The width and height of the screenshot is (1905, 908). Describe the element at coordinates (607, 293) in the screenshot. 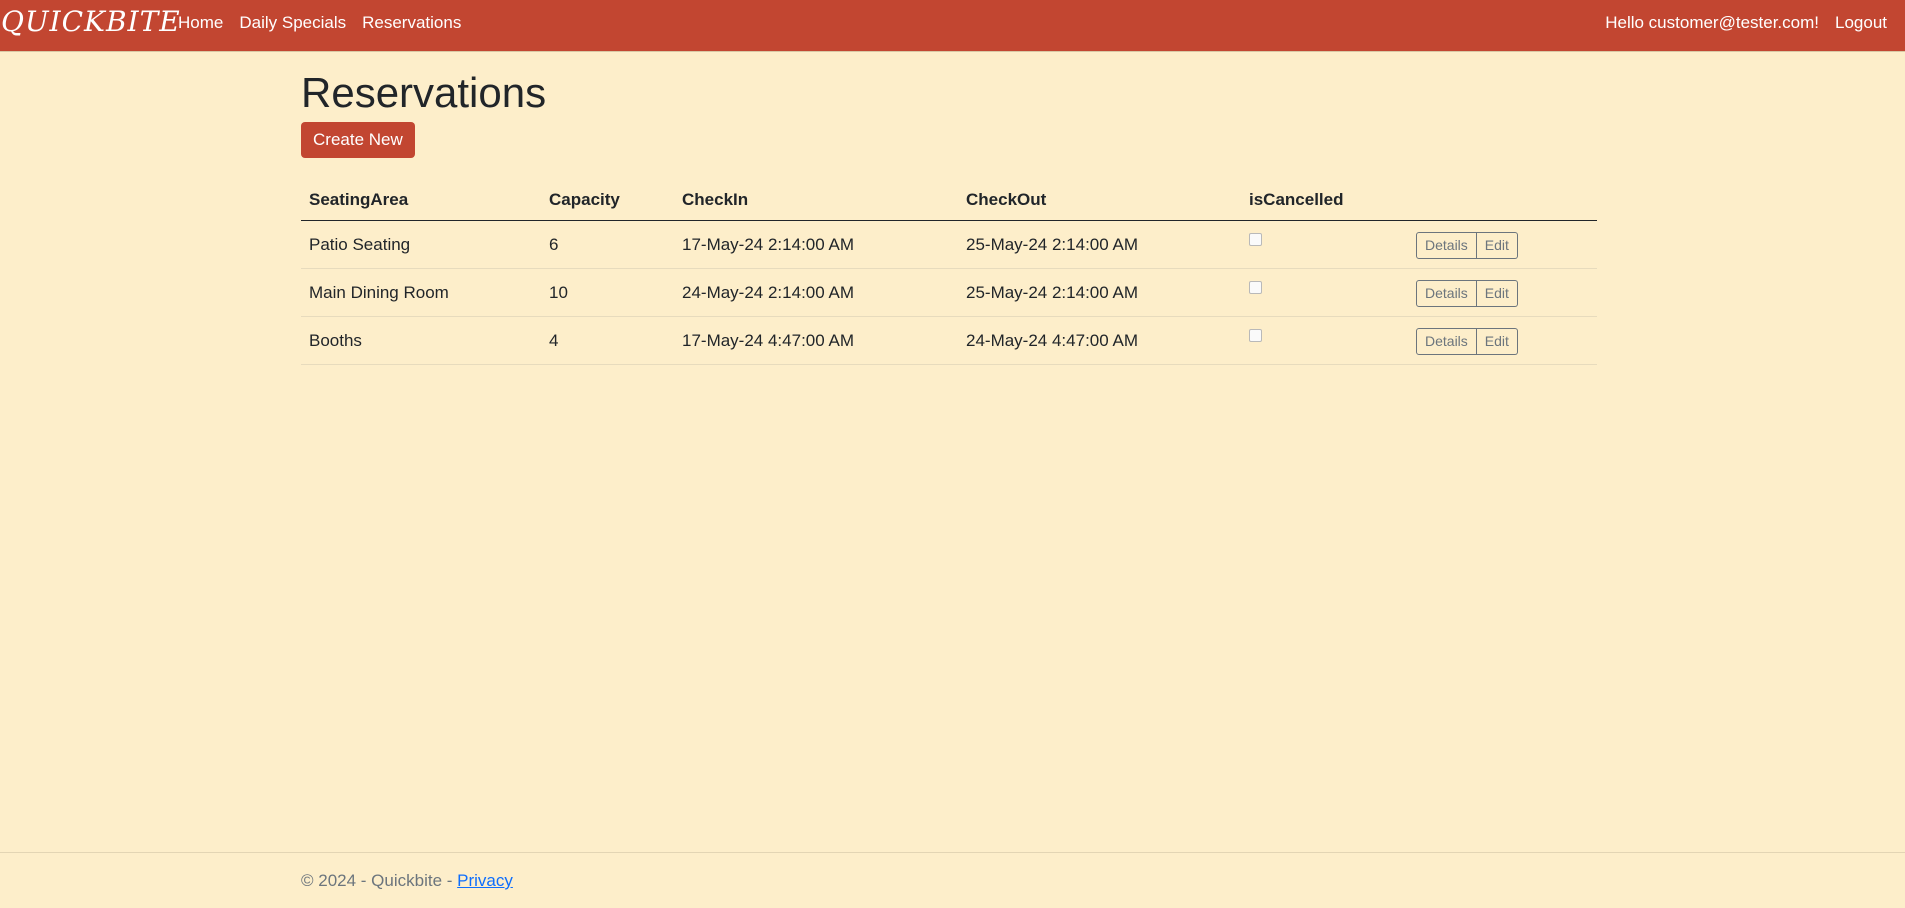

I see `cell-capacity: 10` at that location.